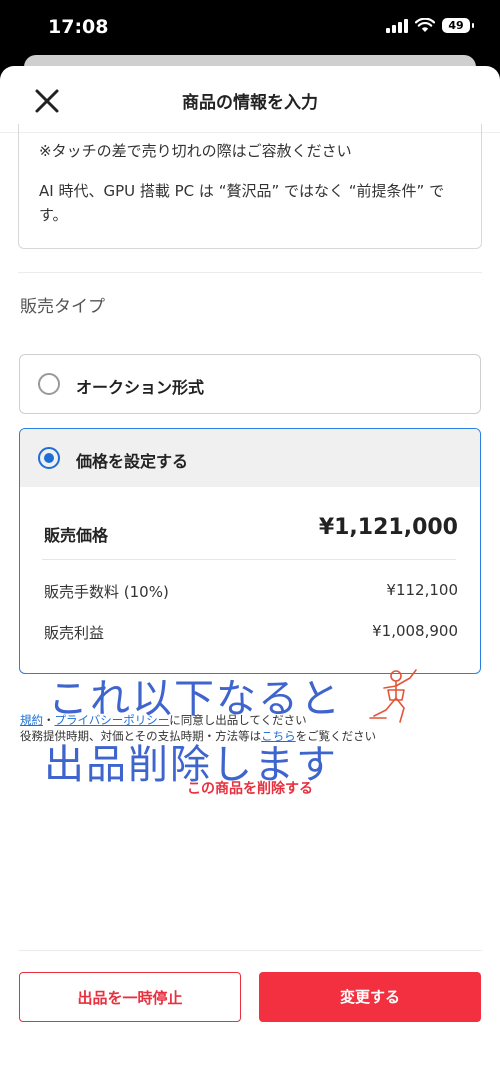  What do you see at coordinates (74, 633) in the screenshot?
I see `profit-label: 販売利益` at bounding box center [74, 633].